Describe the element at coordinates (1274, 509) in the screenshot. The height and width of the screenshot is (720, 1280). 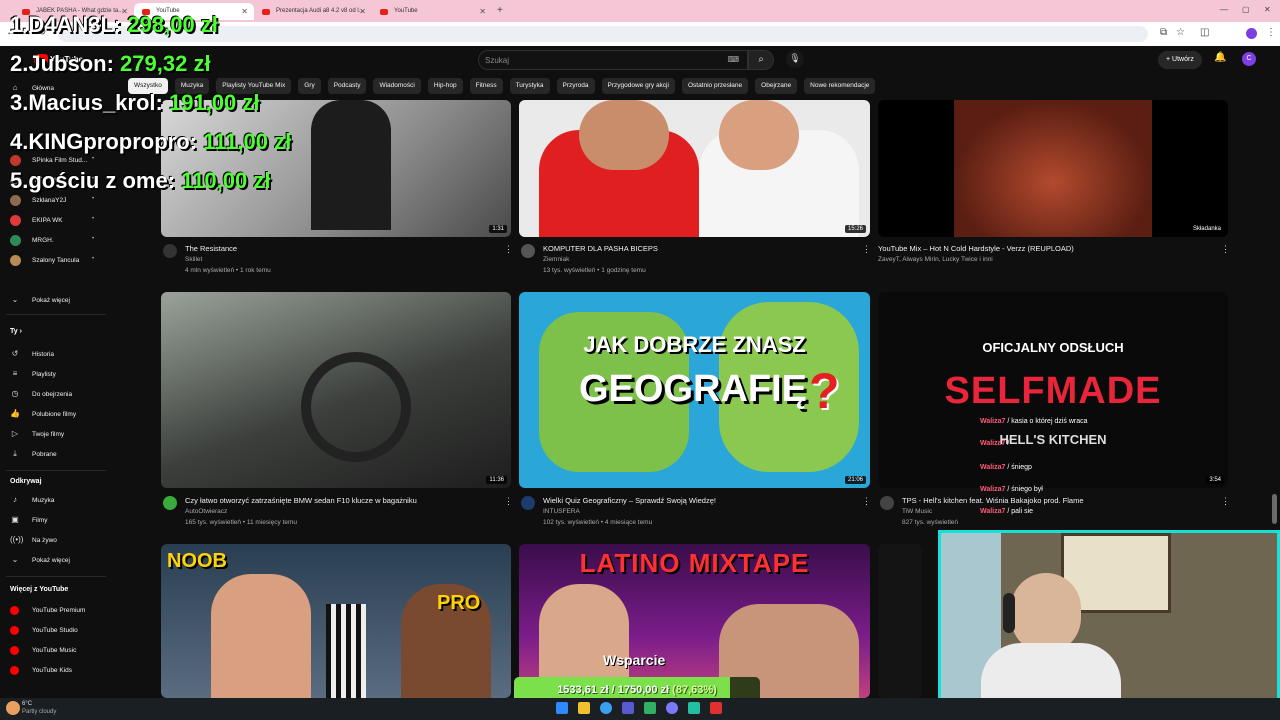
I see `scrollbar-thumb` at that location.